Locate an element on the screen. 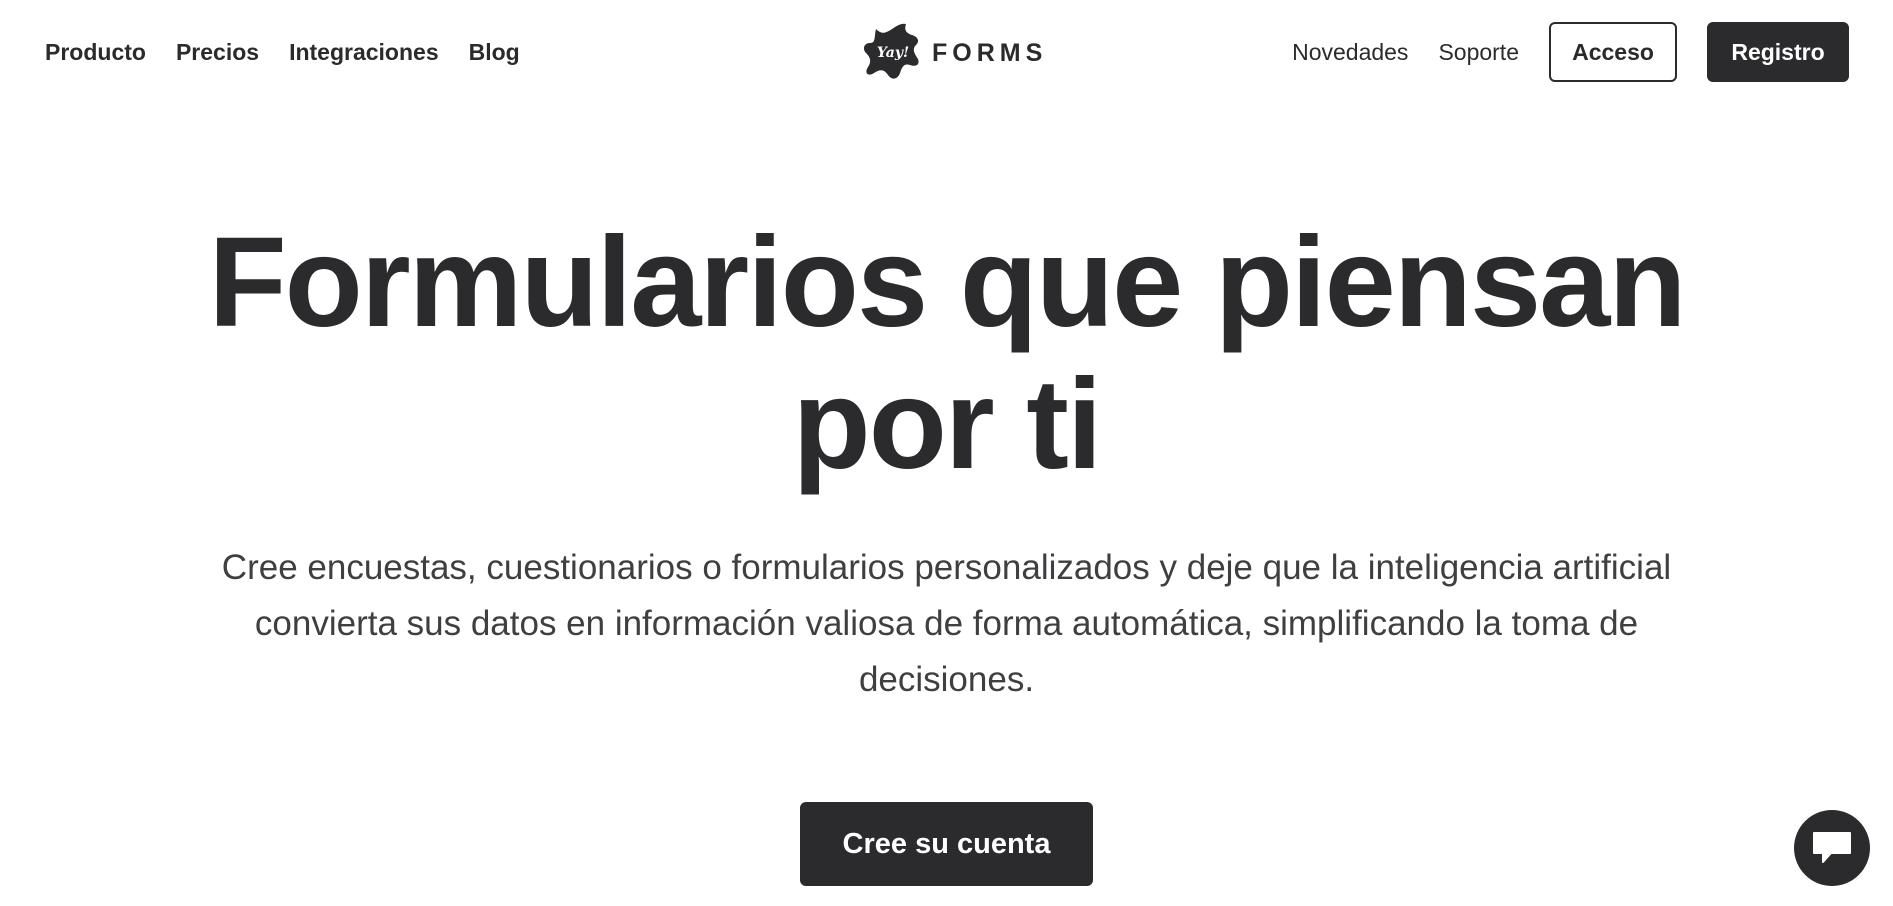 The width and height of the screenshot is (1893, 906). secondary-nav: Novedades Soporte Acceso Registro is located at coordinates (1570, 52).